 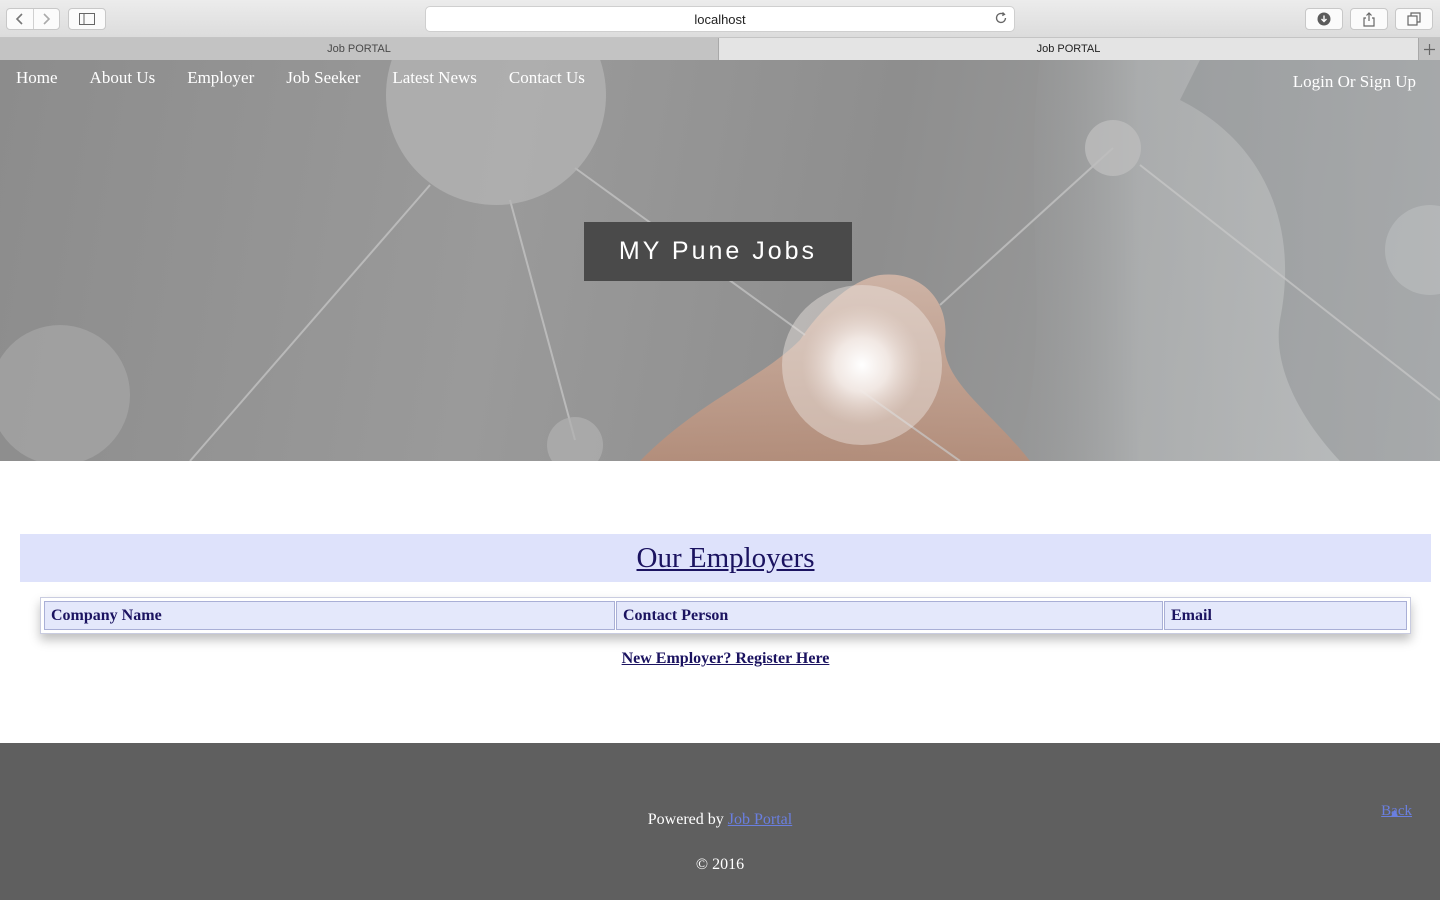 I want to click on downloads-button, so click(x=1324, y=19).